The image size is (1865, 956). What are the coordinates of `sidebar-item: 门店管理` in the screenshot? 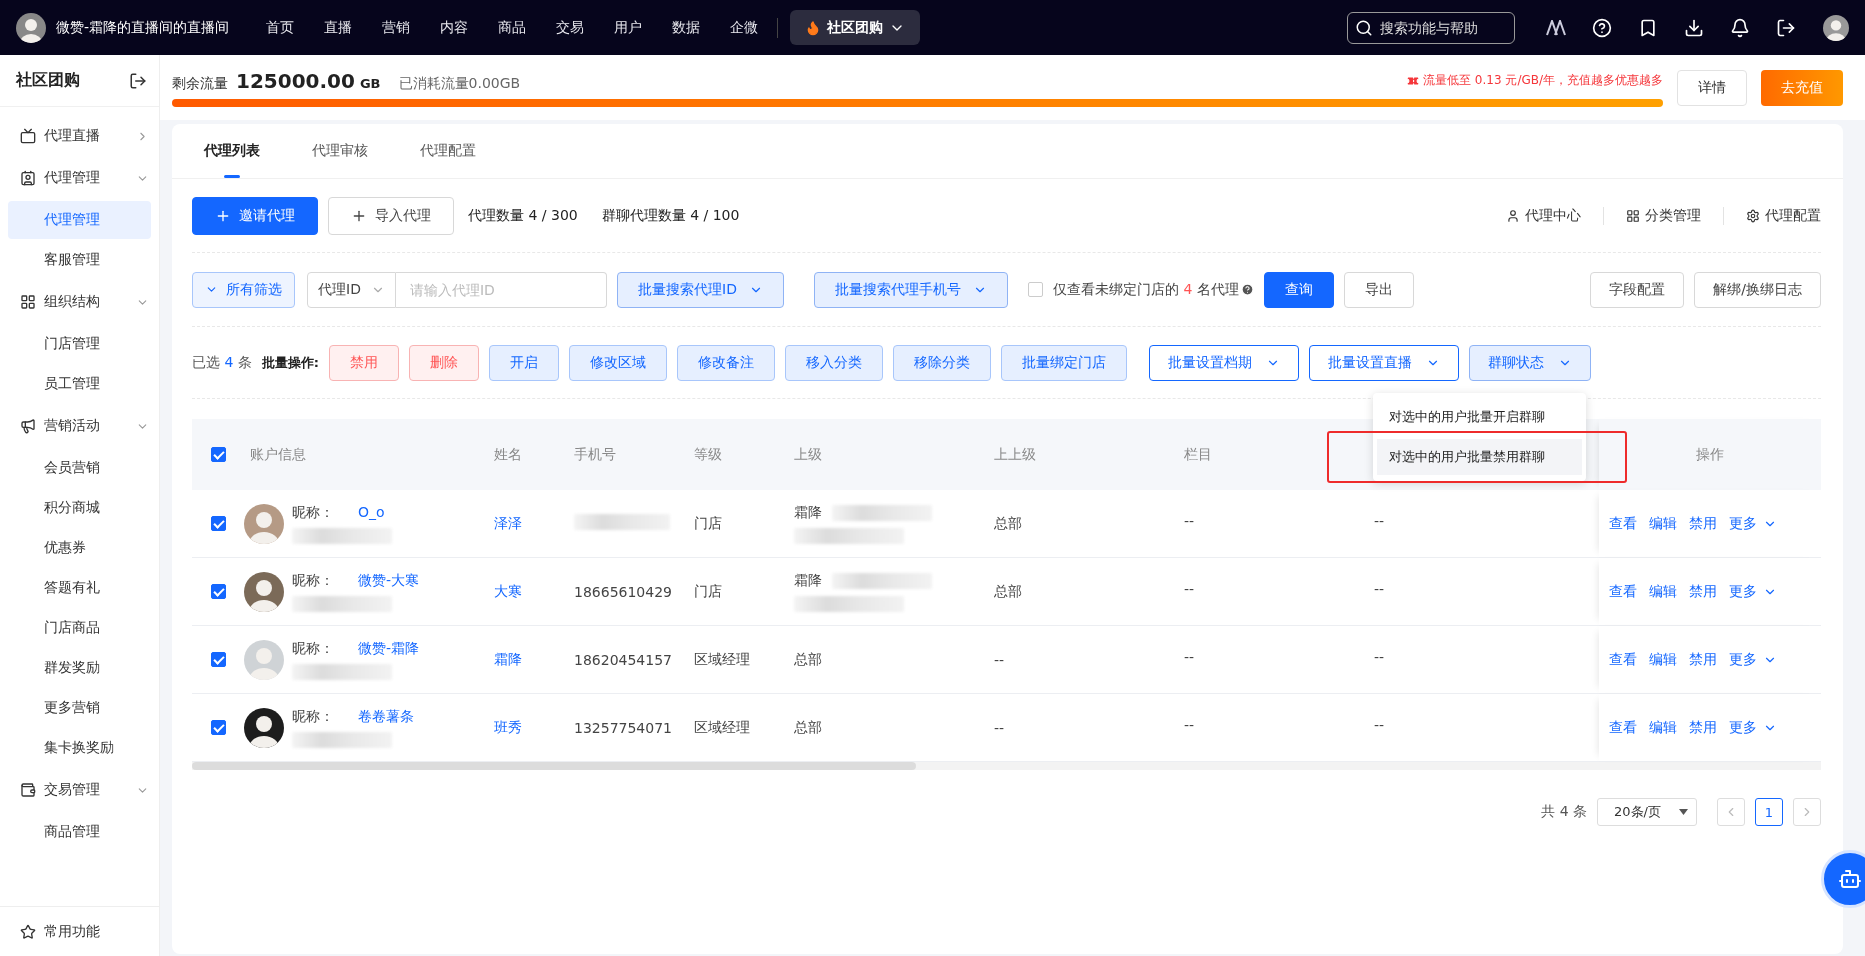 It's located at (79, 344).